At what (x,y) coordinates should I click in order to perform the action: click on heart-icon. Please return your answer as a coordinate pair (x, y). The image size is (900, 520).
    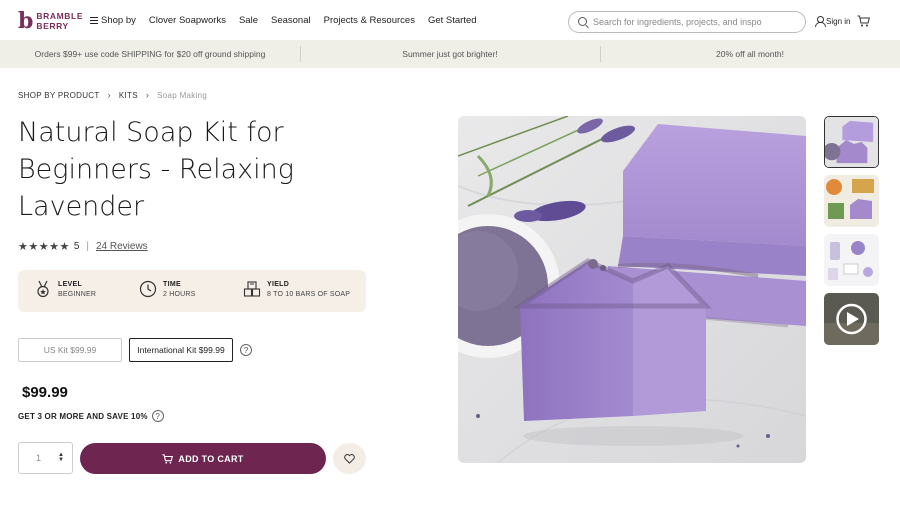
    Looking at the image, I should click on (349, 458).